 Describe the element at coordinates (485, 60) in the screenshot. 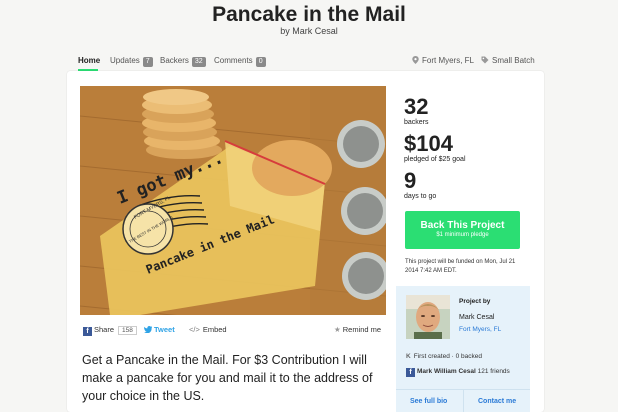

I see `tag-icon` at that location.